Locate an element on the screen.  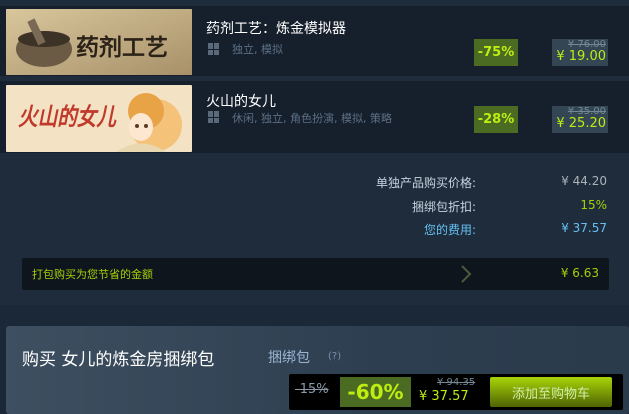
capsule-title: 火山的女儿 is located at coordinates (67, 116).